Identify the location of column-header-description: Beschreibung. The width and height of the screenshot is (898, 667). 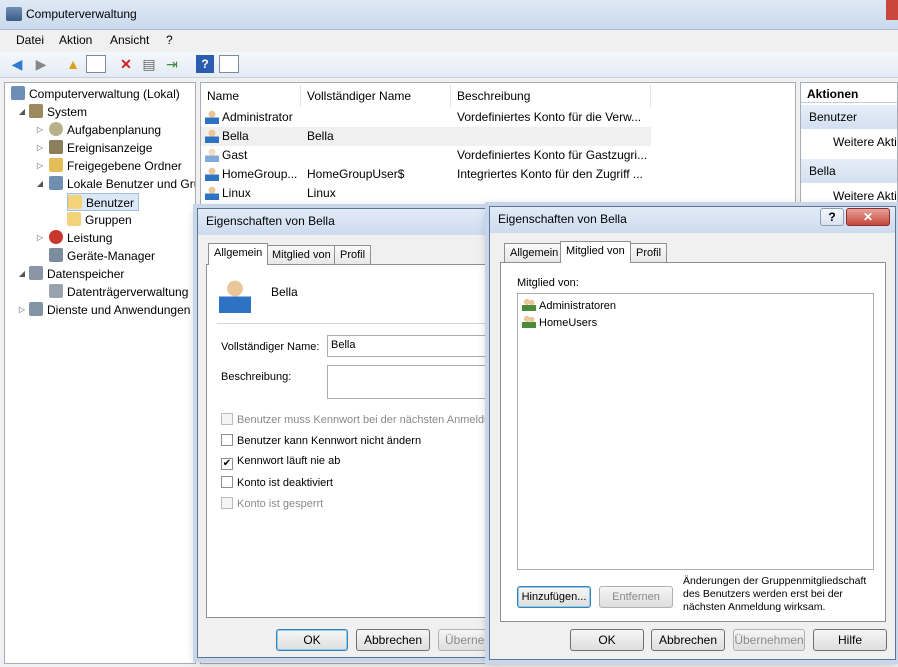
(551, 96).